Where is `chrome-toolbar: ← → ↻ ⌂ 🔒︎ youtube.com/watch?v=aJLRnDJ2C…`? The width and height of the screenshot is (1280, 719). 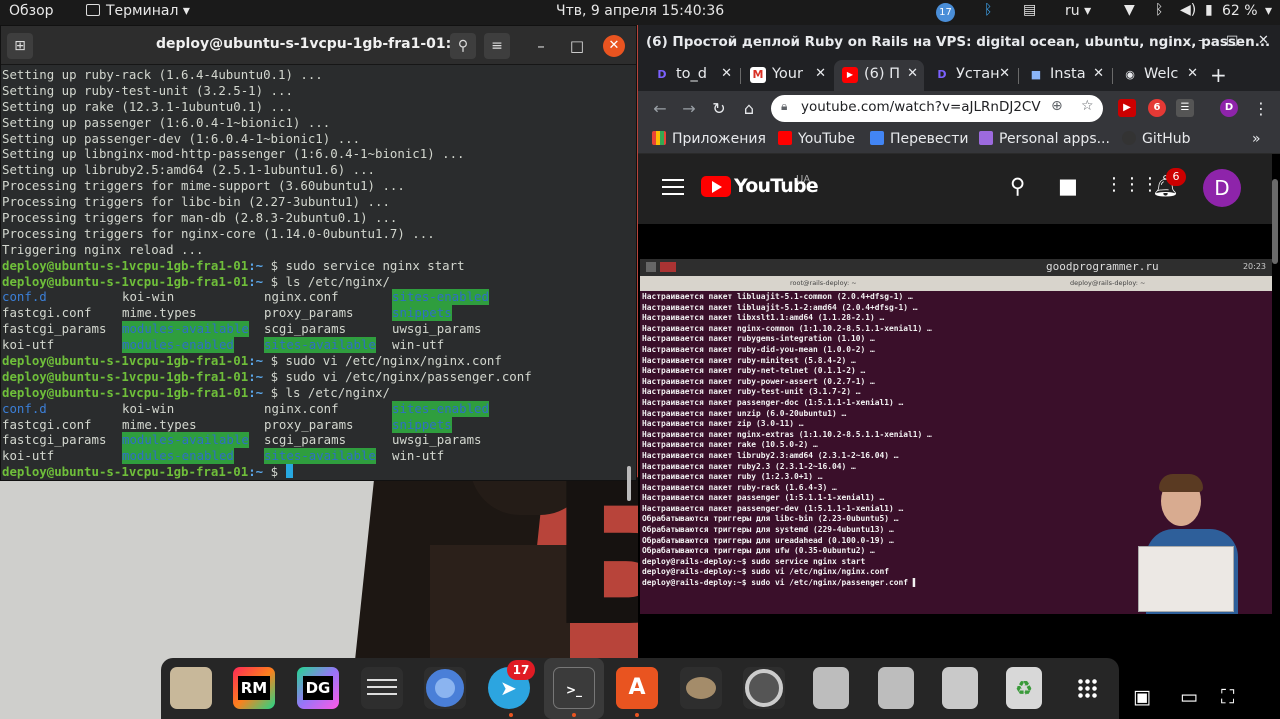
chrome-toolbar: ← → ↻ ⌂ 🔒︎ youtube.com/watch?v=aJLRnDJ2C… is located at coordinates (959, 108).